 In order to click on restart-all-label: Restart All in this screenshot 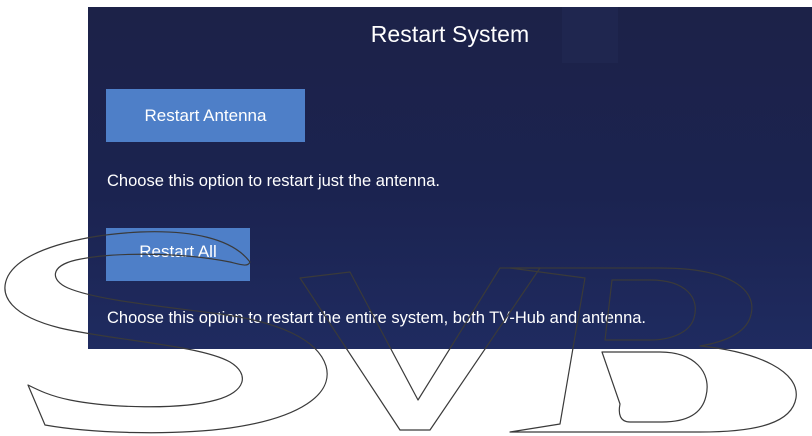, I will do `click(178, 251)`.